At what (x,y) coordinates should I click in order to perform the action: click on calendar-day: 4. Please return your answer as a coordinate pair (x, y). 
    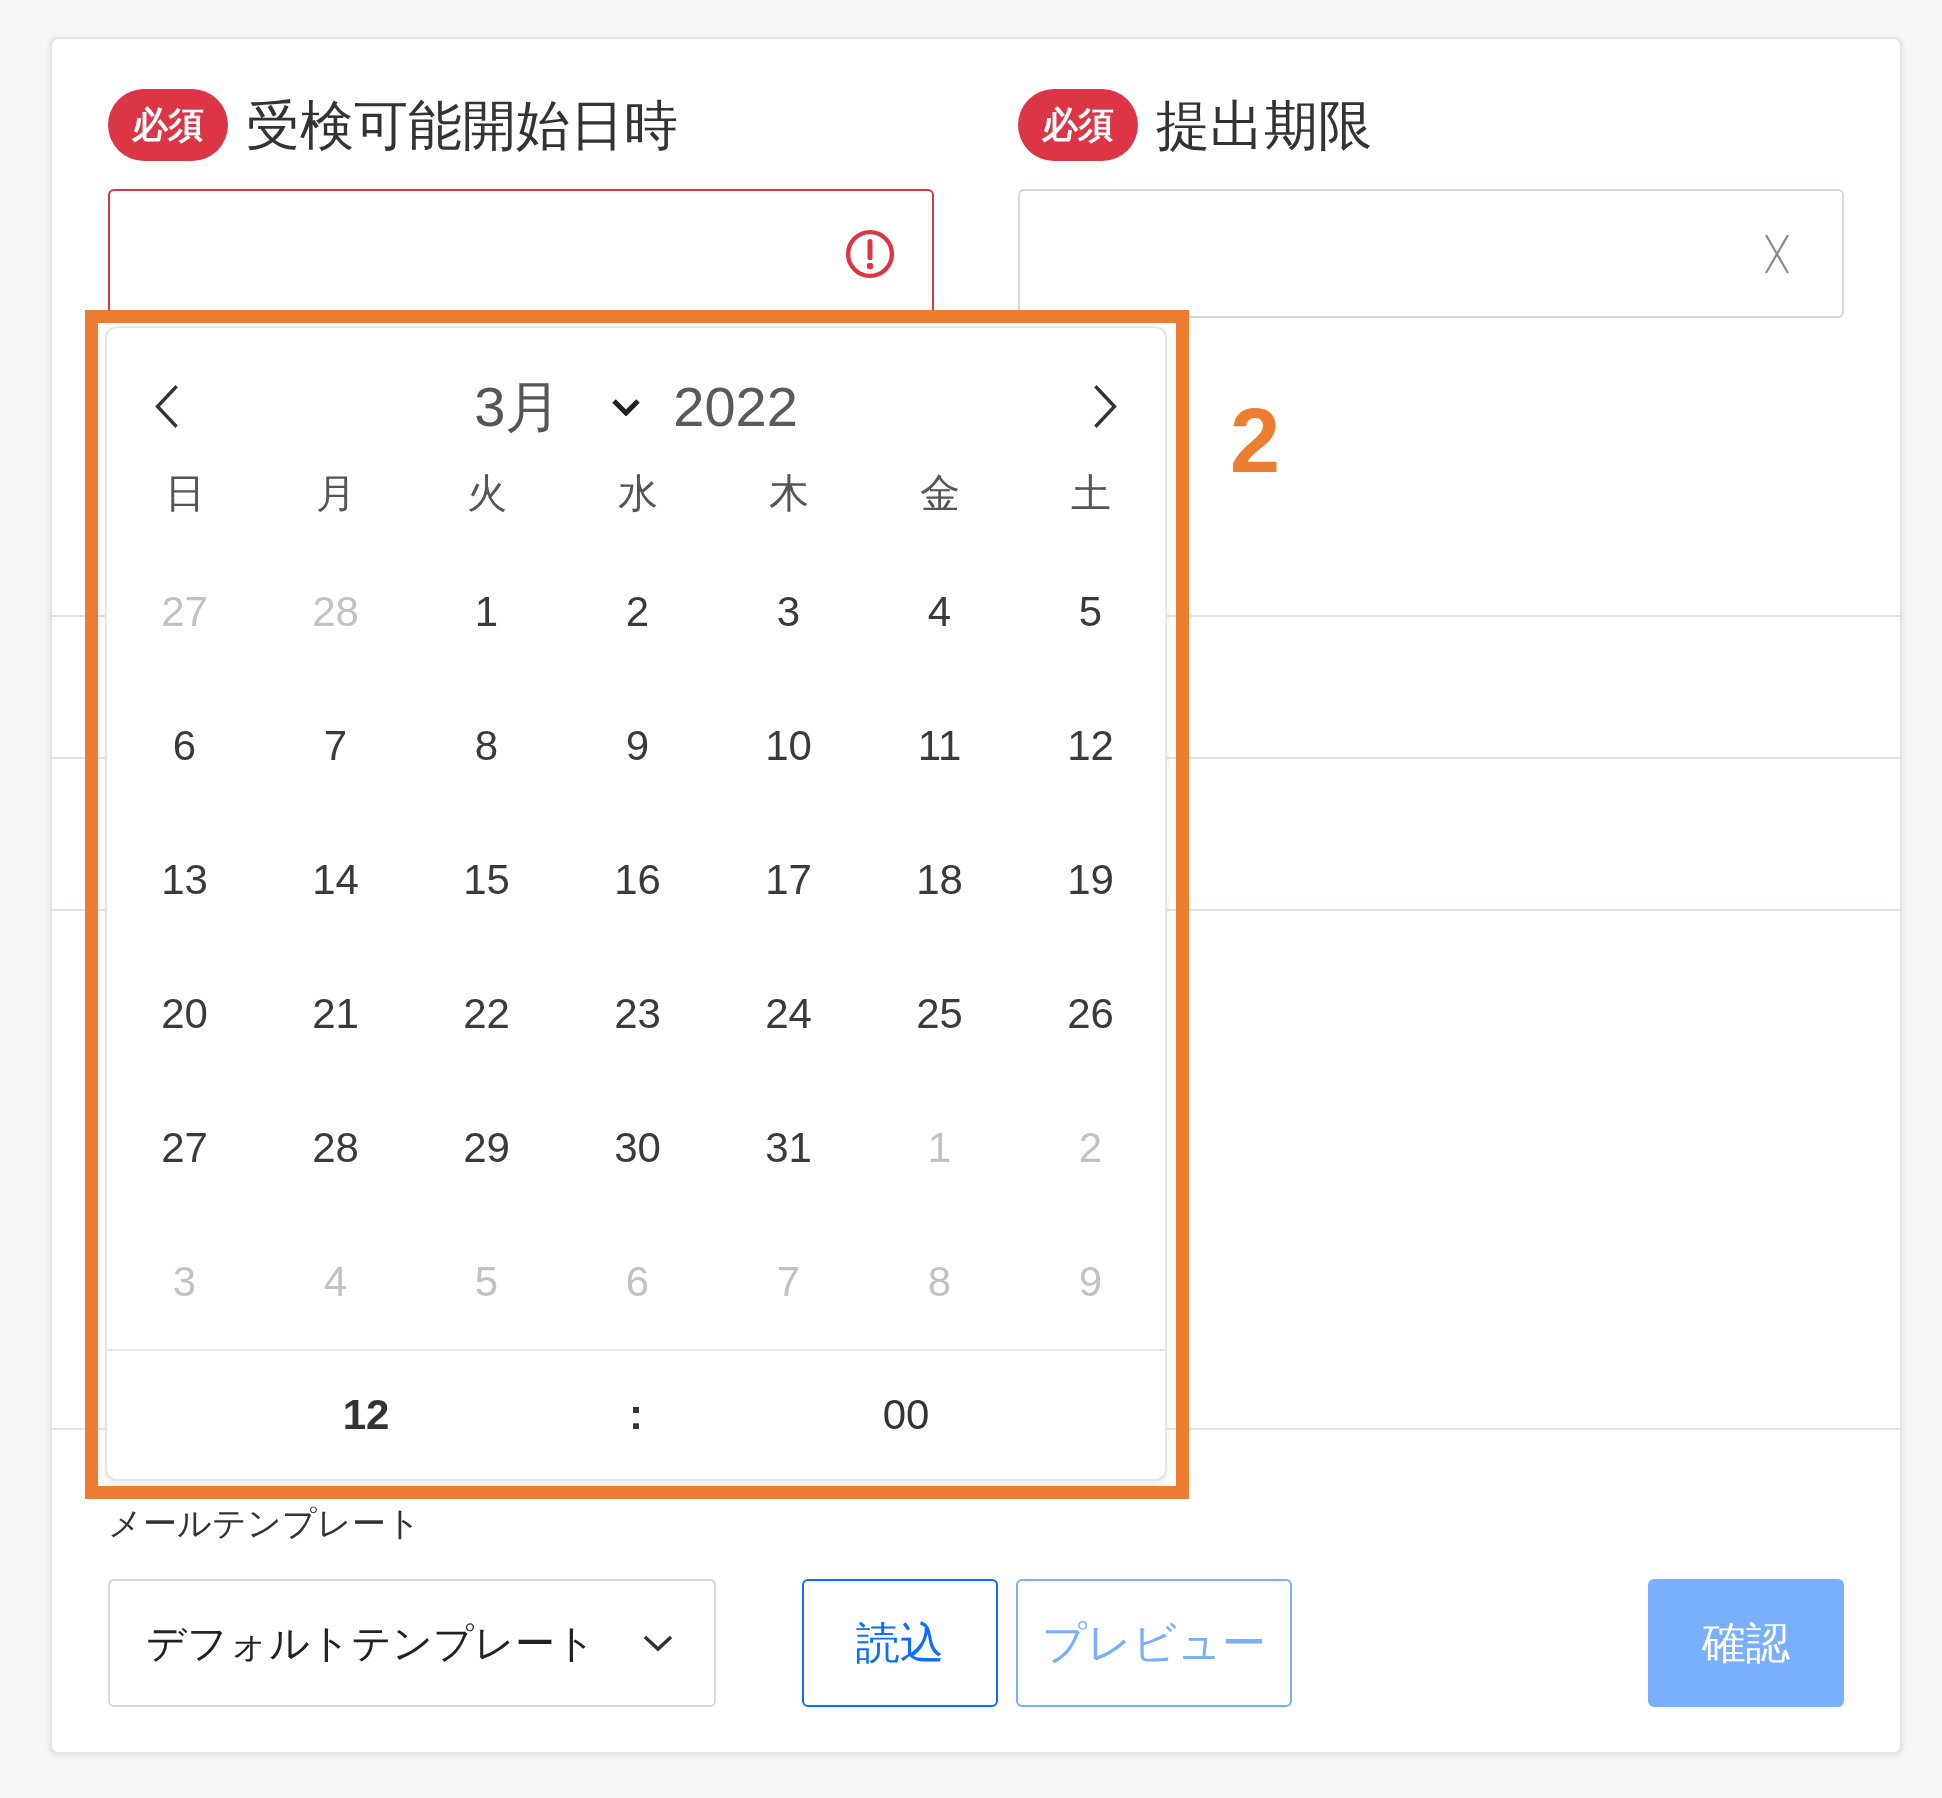
    Looking at the image, I should click on (939, 612).